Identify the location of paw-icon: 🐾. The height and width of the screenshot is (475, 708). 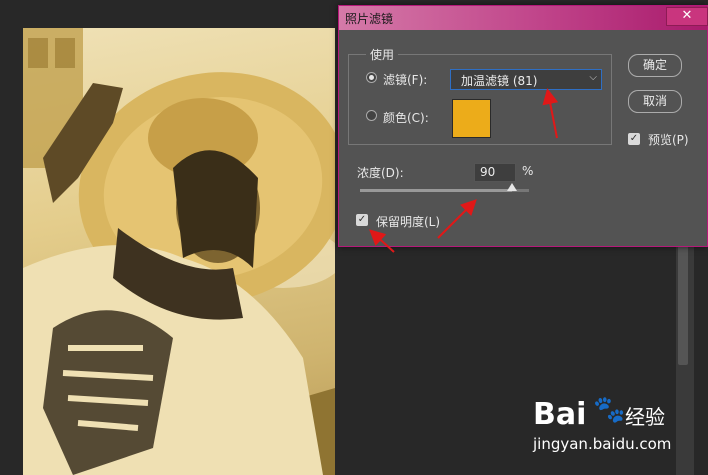
(609, 410).